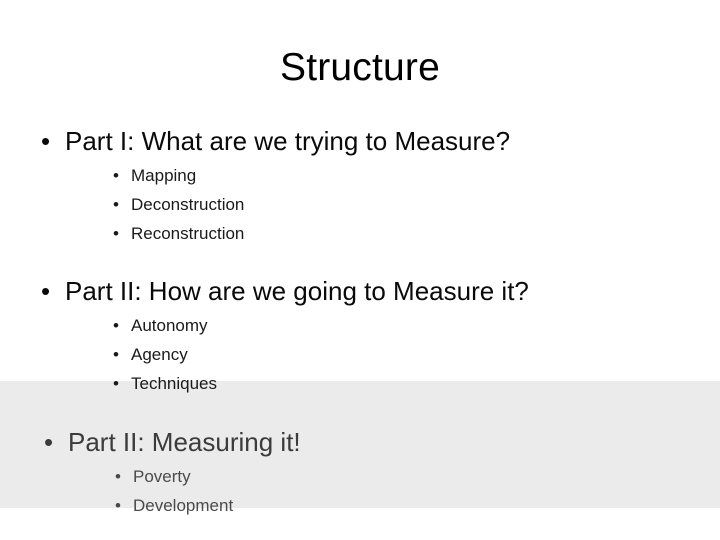 Image resolution: width=720 pixels, height=540 pixels. Describe the element at coordinates (360, 325) in the screenshot. I see `list-item: • Autonomy` at that location.